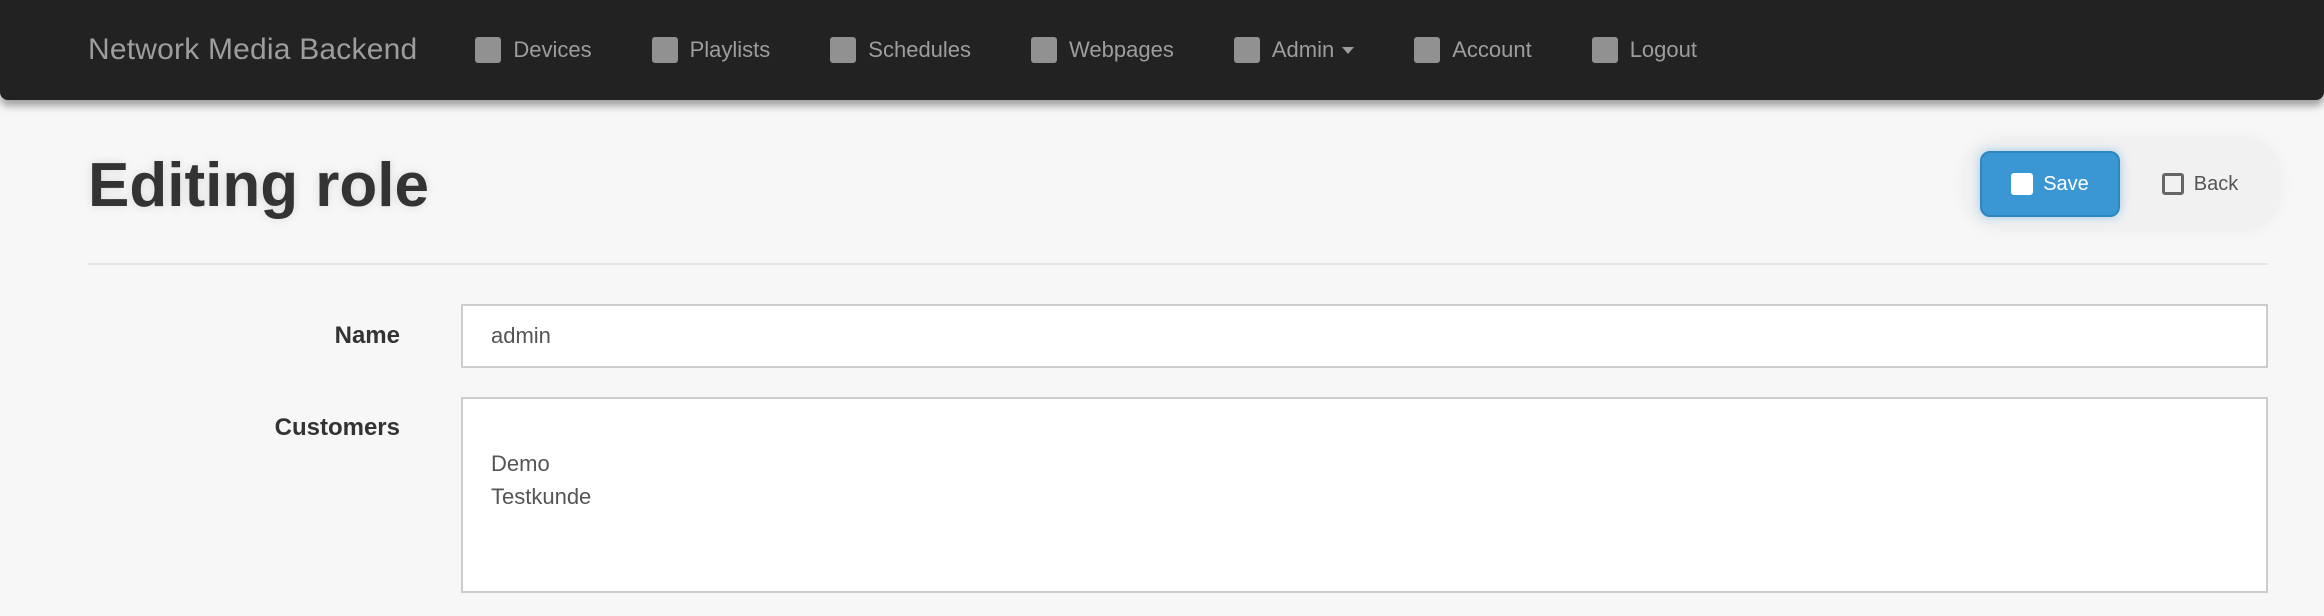  I want to click on page-title: Editing role, so click(258, 185).